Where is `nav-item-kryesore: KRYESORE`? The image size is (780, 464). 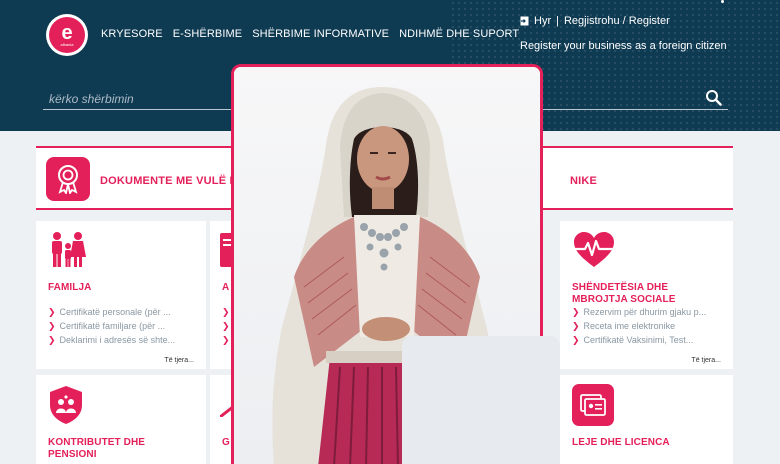 nav-item-kryesore: KRYESORE is located at coordinates (132, 34).